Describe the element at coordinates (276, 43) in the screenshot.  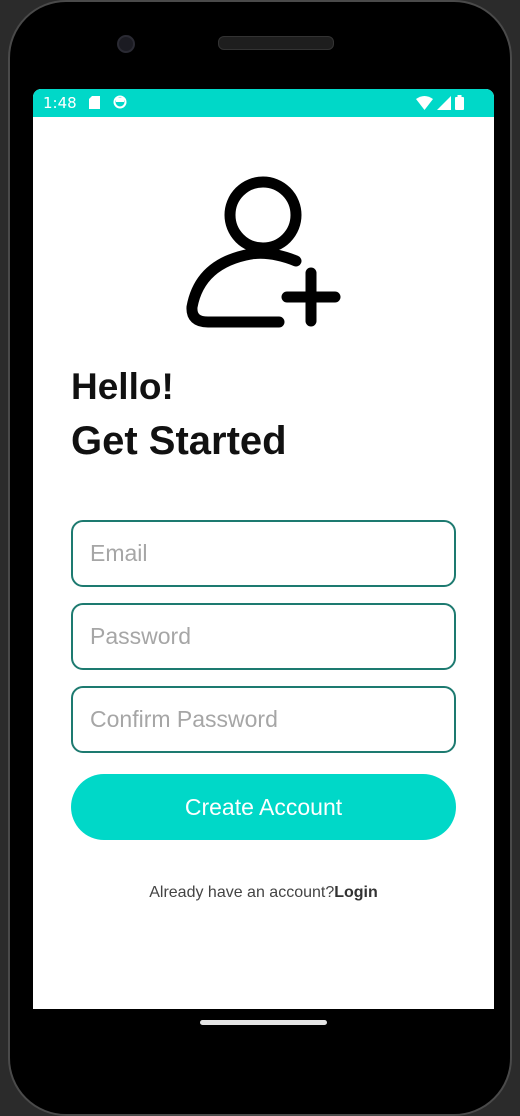
I see `earpiece-speaker` at that location.